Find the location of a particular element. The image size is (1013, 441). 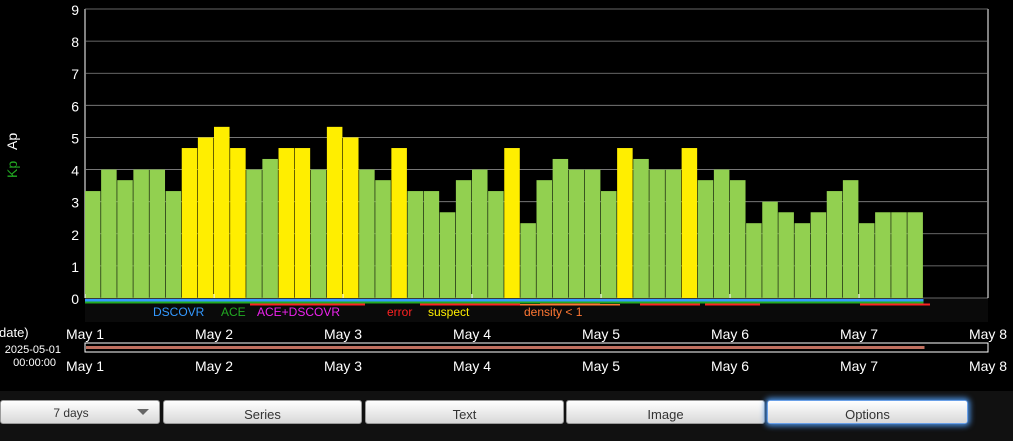

x-tick-label: May 4 is located at coordinates (472, 334).